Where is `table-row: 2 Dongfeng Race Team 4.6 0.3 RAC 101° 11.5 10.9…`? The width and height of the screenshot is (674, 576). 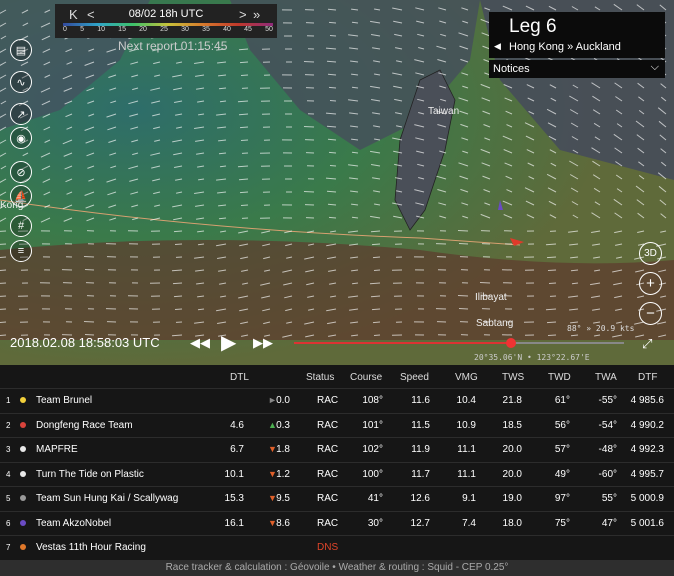 table-row: 2 Dongfeng Race Team 4.6 0.3 RAC 101° 11.5 10.9… is located at coordinates (337, 425).